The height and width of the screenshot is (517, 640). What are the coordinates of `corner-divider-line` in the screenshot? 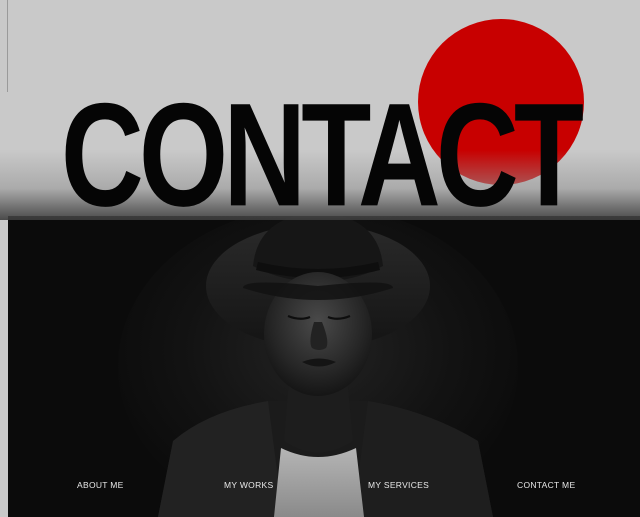 It's located at (7, 46).